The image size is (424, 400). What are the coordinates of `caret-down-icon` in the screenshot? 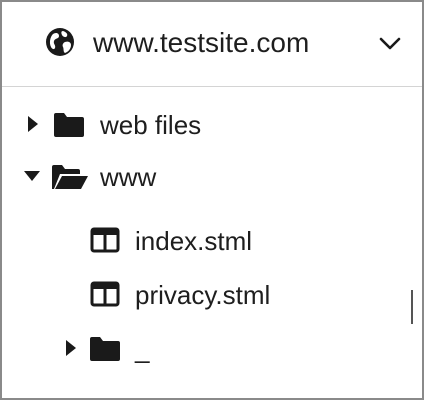 It's located at (32, 176).